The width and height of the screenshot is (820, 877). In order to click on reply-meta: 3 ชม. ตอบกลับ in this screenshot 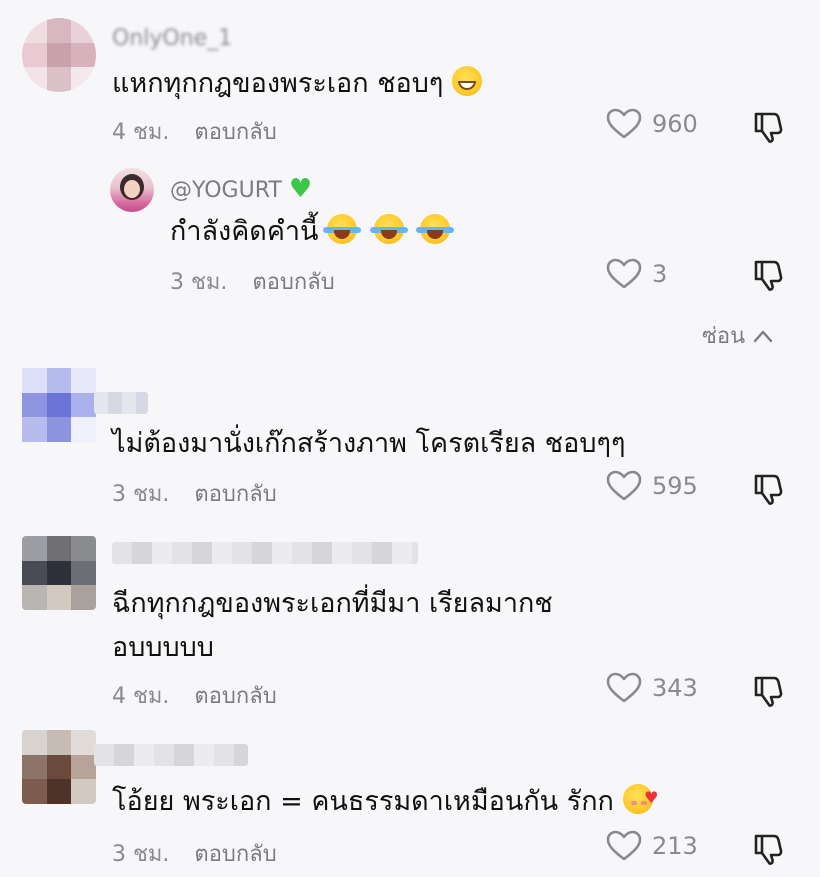, I will do `click(252, 281)`.